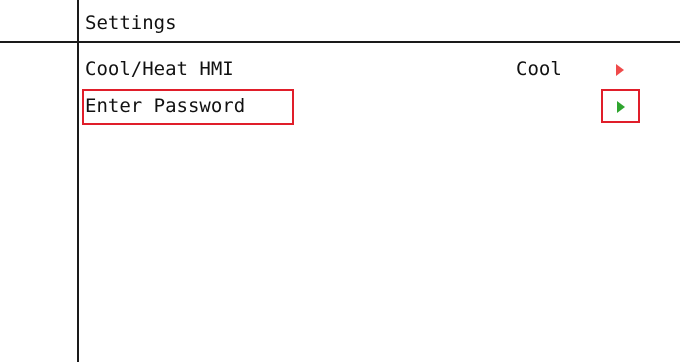  What do you see at coordinates (165, 106) in the screenshot?
I see `enter-password-label: Enter Password` at bounding box center [165, 106].